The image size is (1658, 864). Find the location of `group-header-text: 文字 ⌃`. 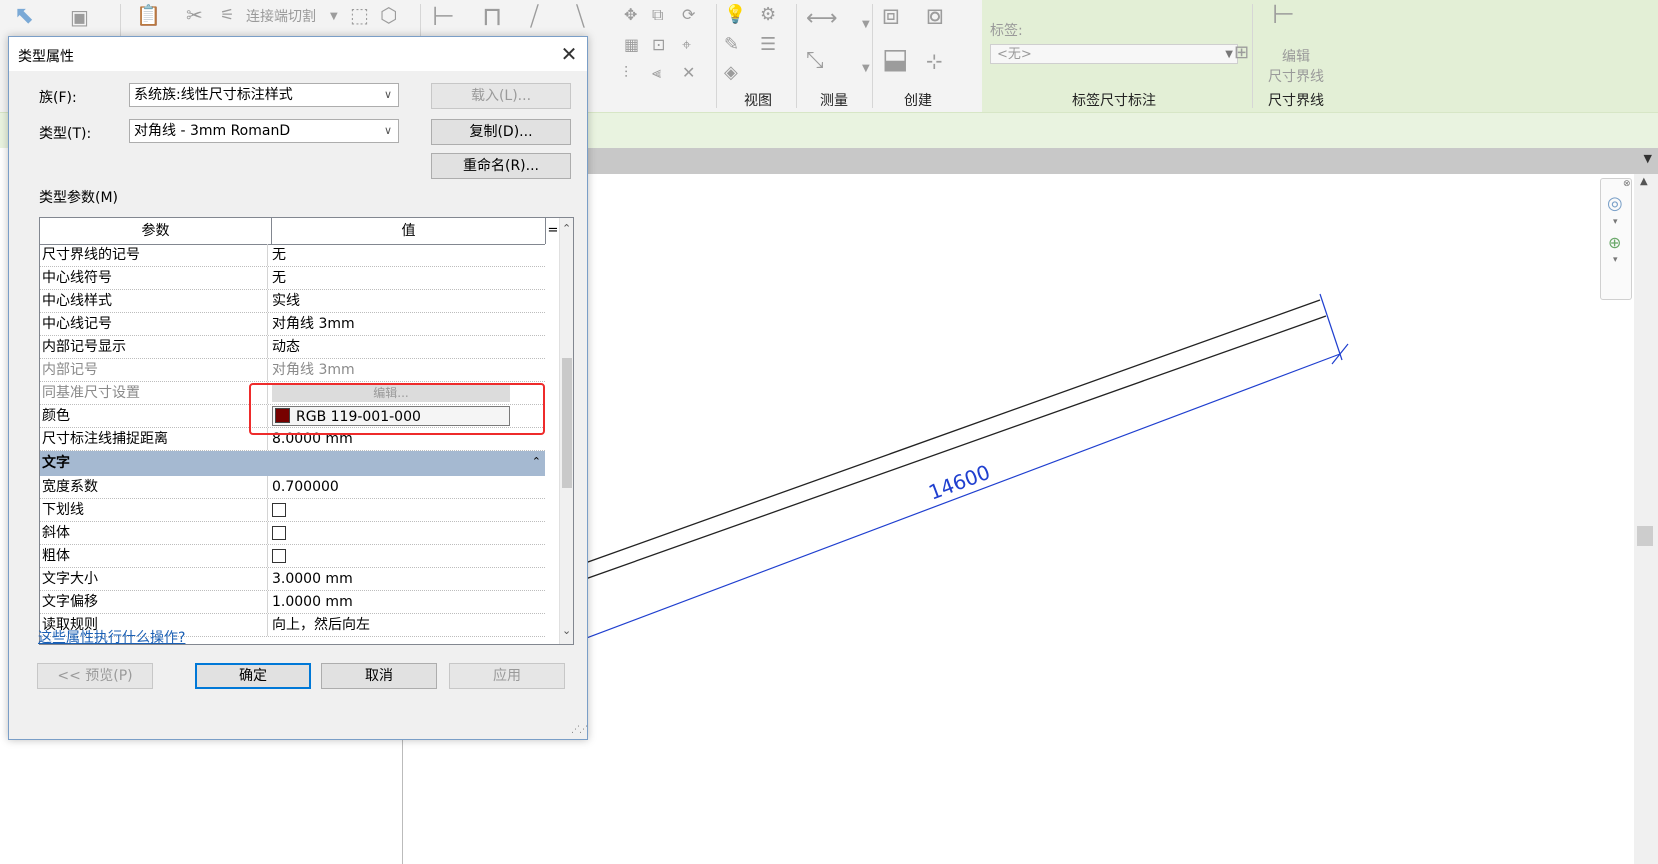

group-header-text: 文字 ⌃ is located at coordinates (292, 463).